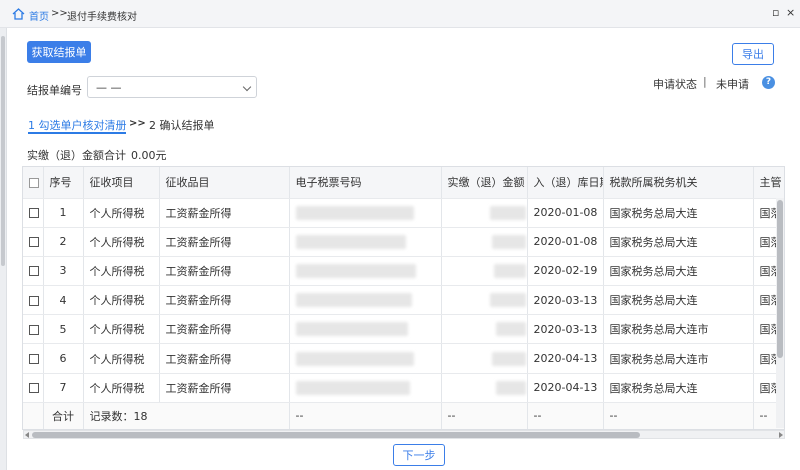  I want to click on col-header-subitem: 征收品目, so click(224, 183).